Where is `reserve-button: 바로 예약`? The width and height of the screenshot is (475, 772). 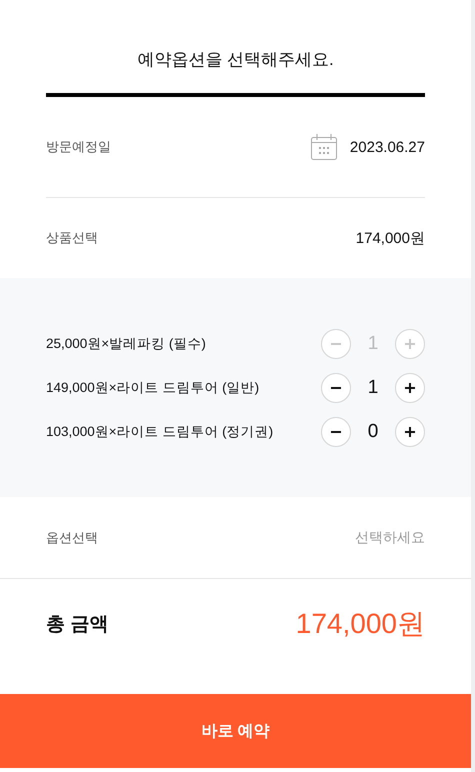
reserve-button: 바로 예약 is located at coordinates (235, 731).